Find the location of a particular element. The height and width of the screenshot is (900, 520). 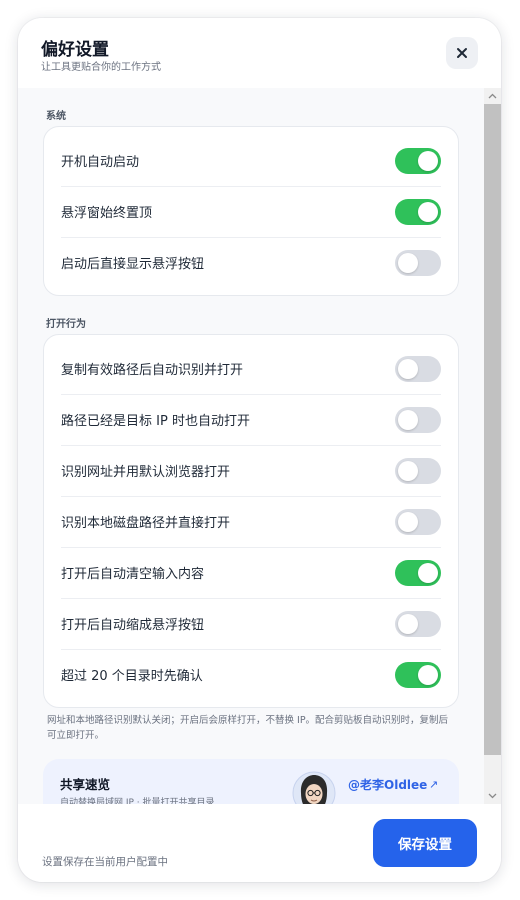

external-link-icon: ↗ is located at coordinates (433, 784).